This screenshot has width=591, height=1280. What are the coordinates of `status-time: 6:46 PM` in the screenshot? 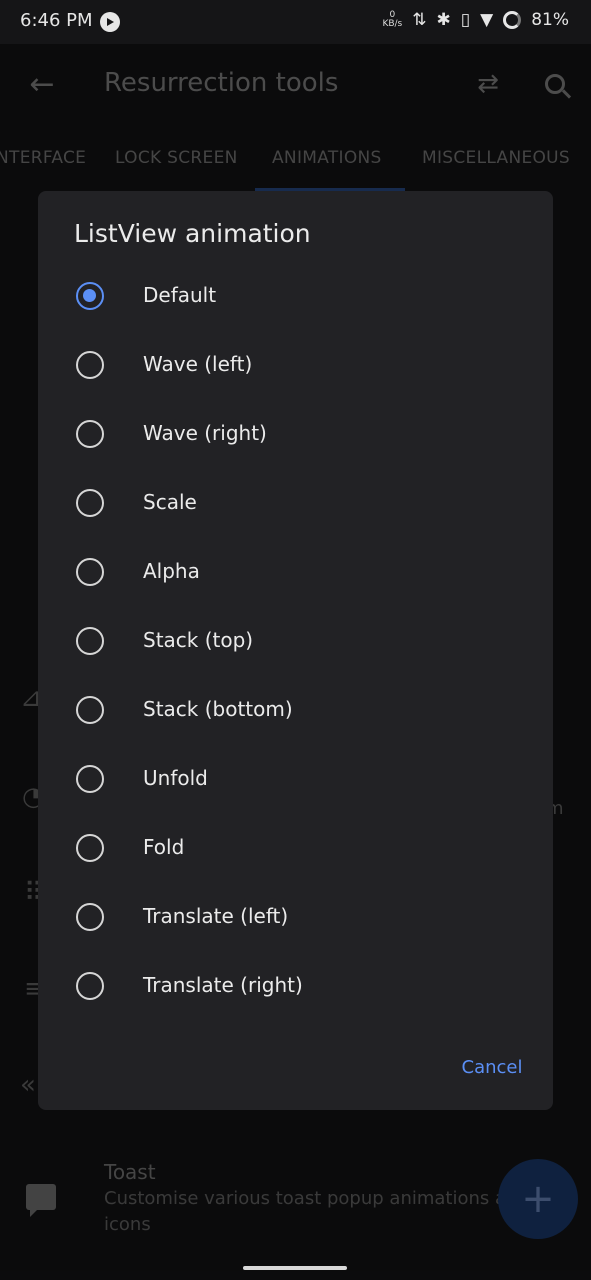 It's located at (56, 20).